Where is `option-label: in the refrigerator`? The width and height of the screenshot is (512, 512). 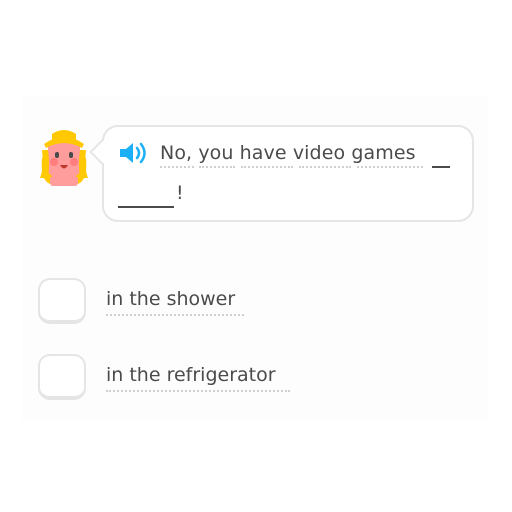 option-label: in the refrigerator is located at coordinates (191, 375).